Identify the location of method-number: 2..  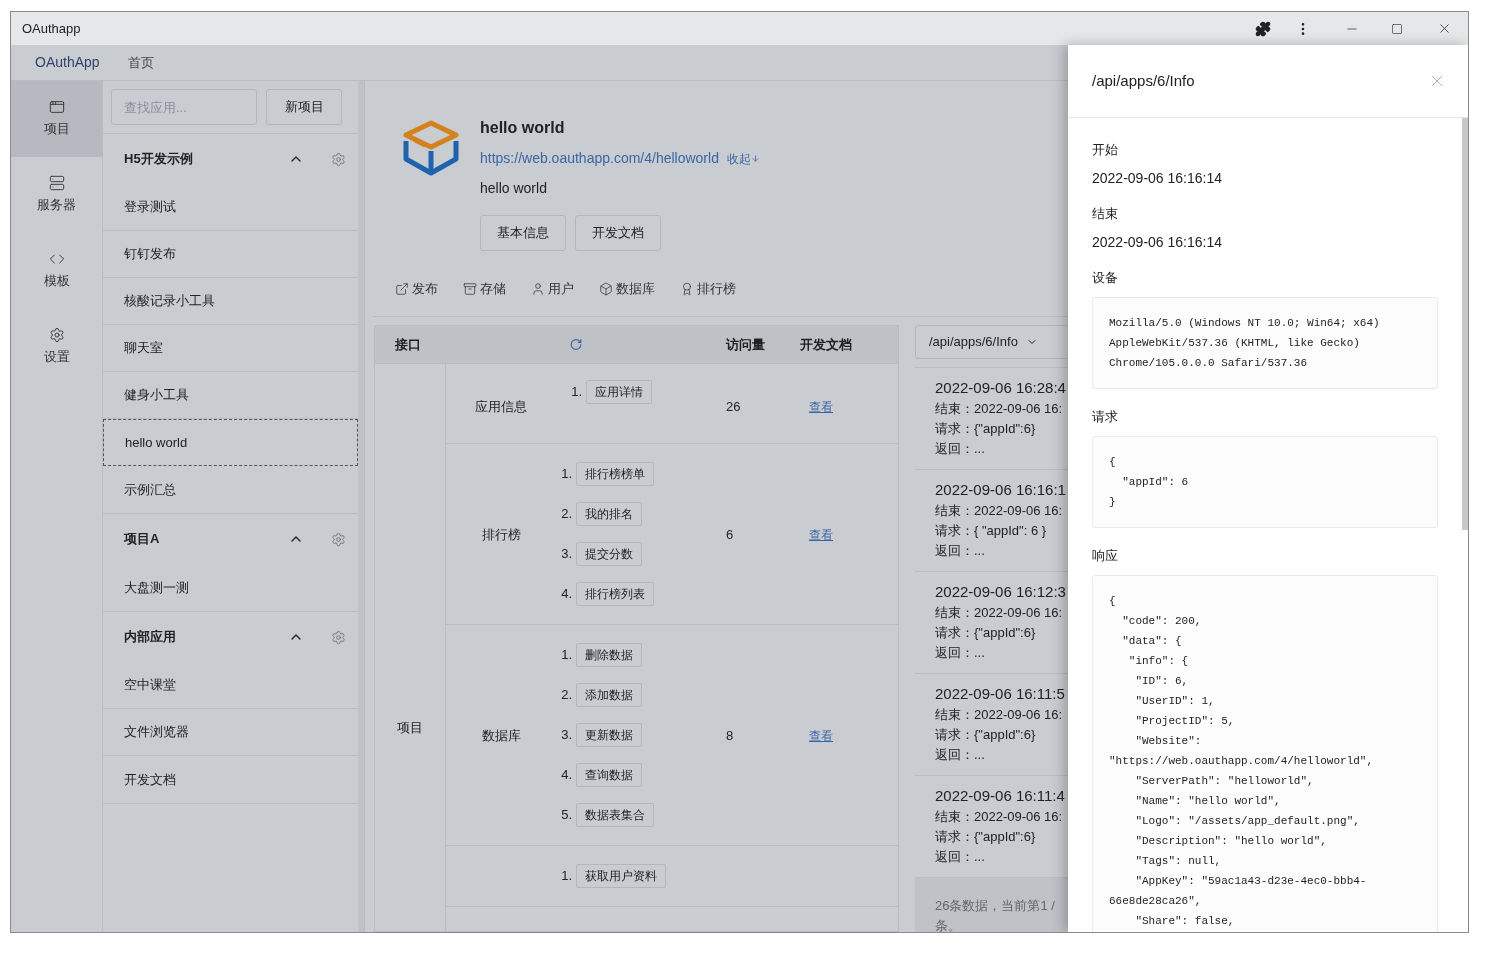
(566, 695).